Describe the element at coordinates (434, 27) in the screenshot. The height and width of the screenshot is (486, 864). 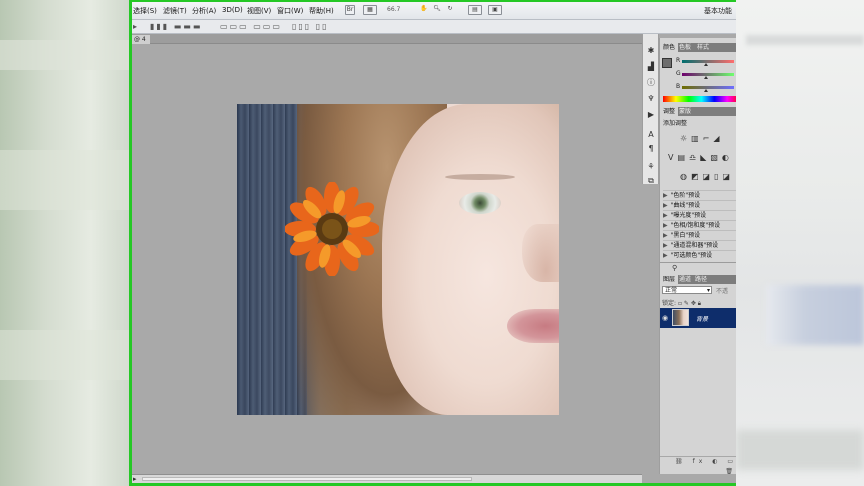
I see `options-bar: ▸ ▮▮▮ ▬▬▬ ▭▭▭ ▭▭▭ ▯▯▯ ▯▯` at that location.